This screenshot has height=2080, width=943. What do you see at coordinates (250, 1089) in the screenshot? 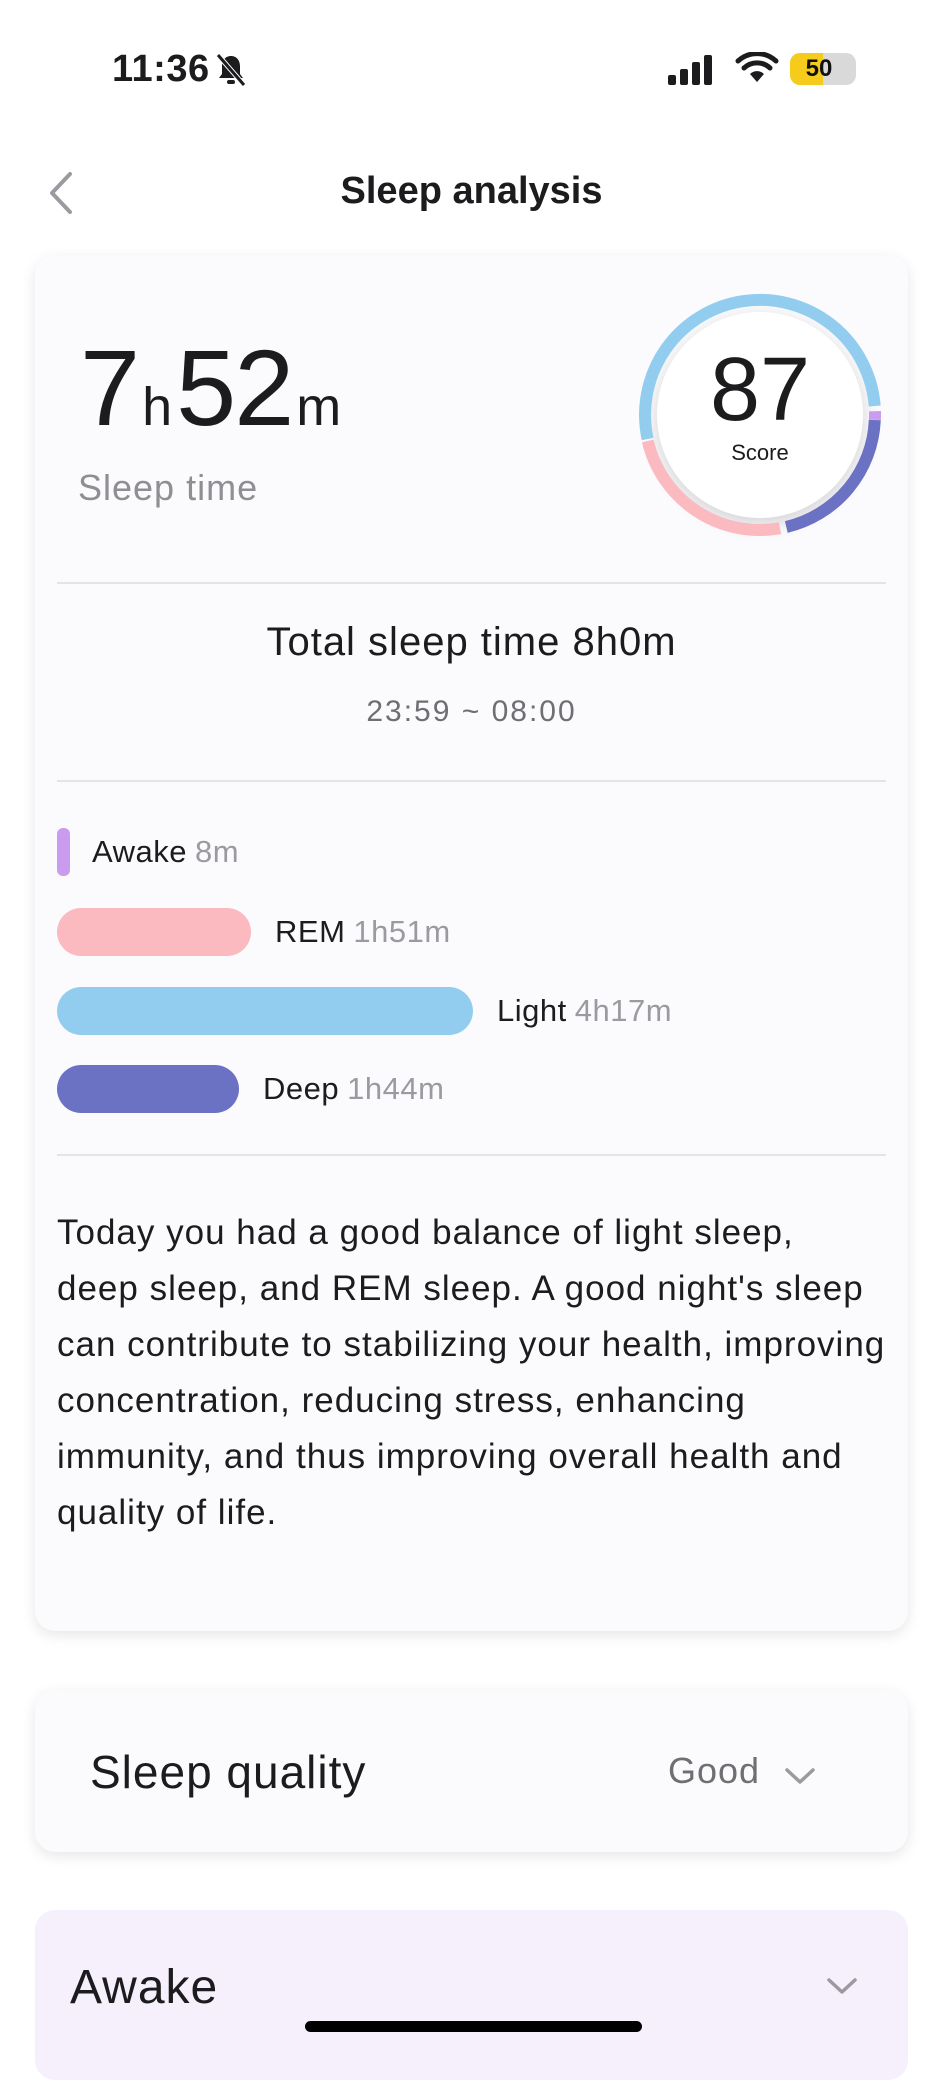
I see `stage-row-deep: Deep1h44m` at bounding box center [250, 1089].